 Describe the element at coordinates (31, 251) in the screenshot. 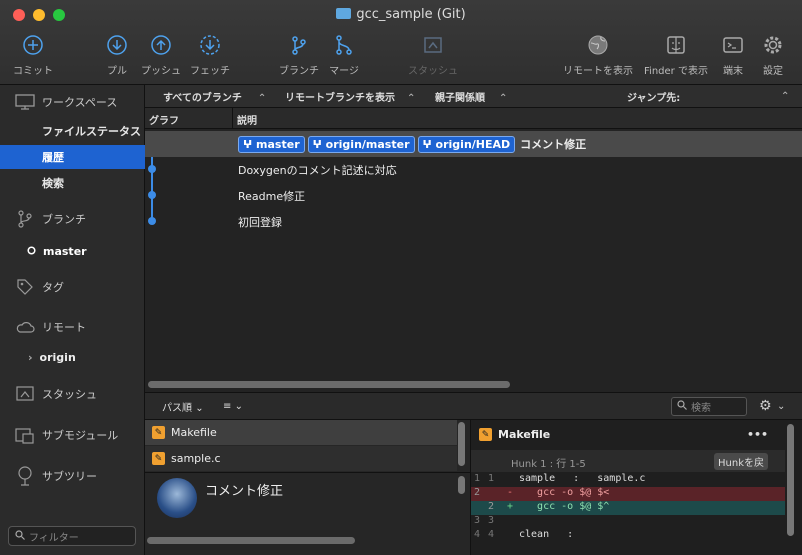

I see `current-branch-icon` at that location.